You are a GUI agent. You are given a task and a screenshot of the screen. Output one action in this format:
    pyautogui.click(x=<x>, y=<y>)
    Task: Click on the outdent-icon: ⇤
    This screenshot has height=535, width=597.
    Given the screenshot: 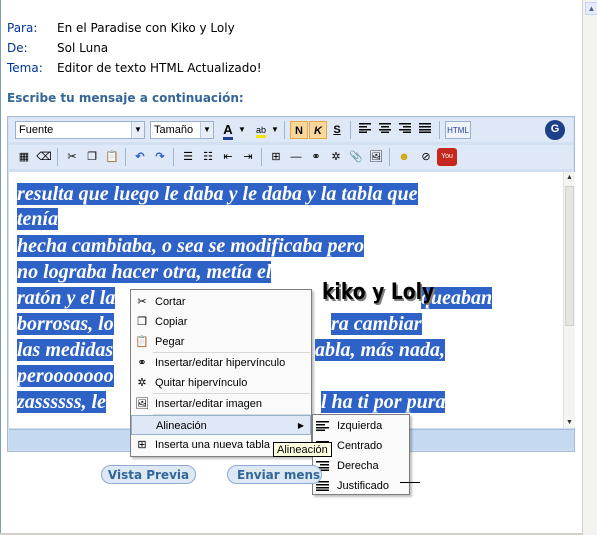 What is the action you would take?
    pyautogui.click(x=228, y=157)
    